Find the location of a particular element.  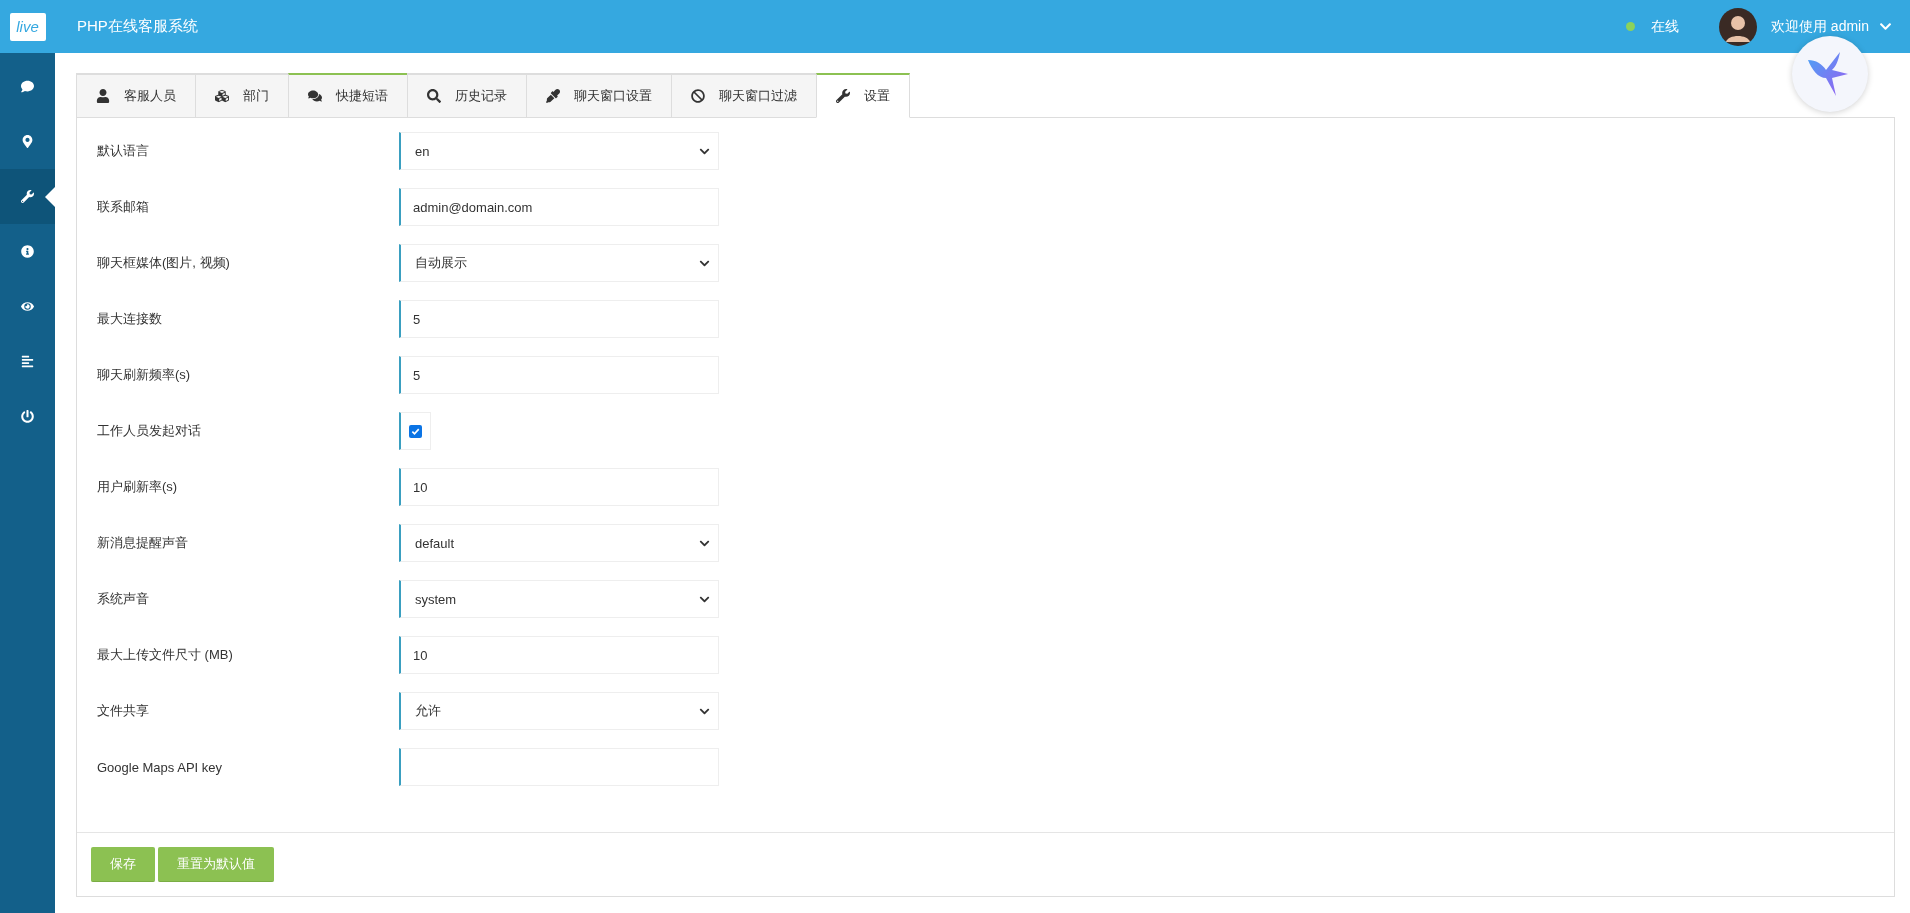

tab: 快捷短语 is located at coordinates (348, 95).